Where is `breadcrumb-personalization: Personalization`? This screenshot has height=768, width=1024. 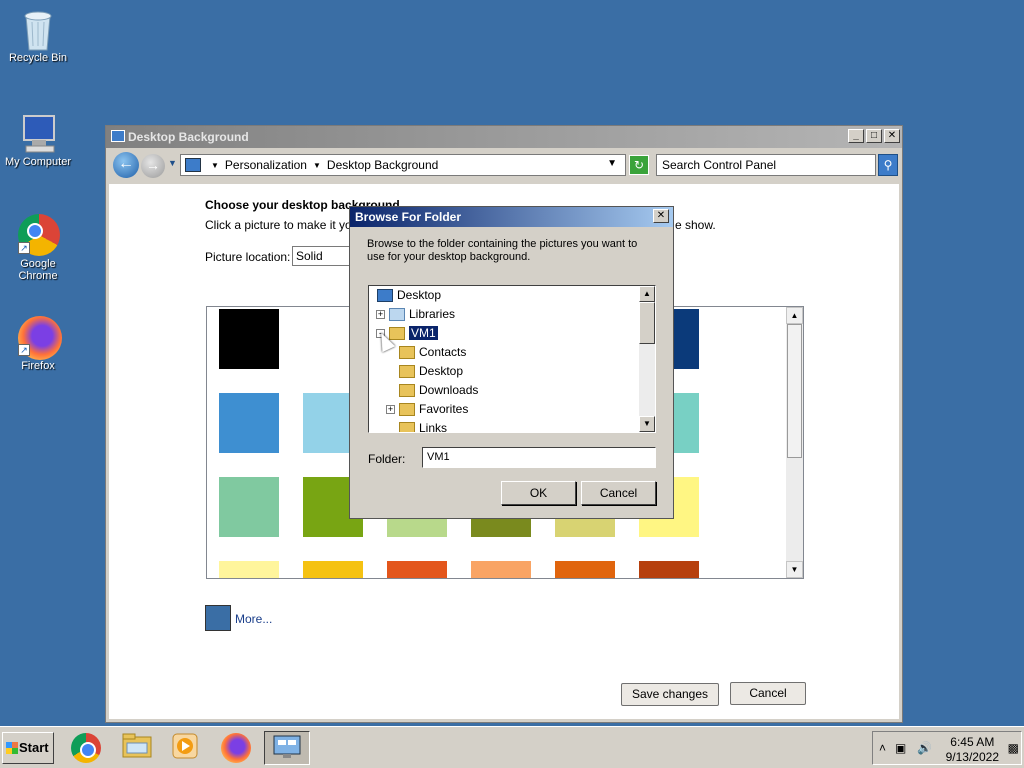
breadcrumb-personalization: Personalization is located at coordinates (266, 165).